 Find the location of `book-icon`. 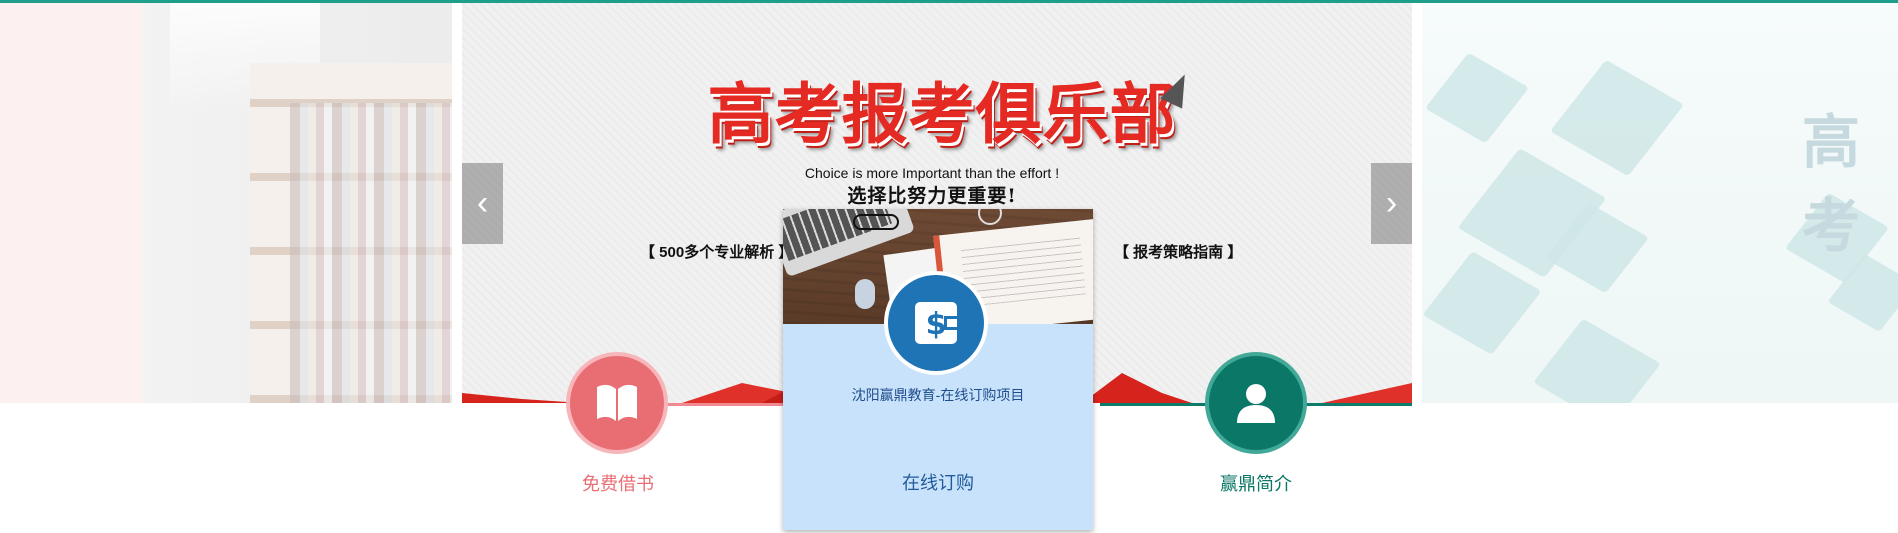

book-icon is located at coordinates (617, 402).